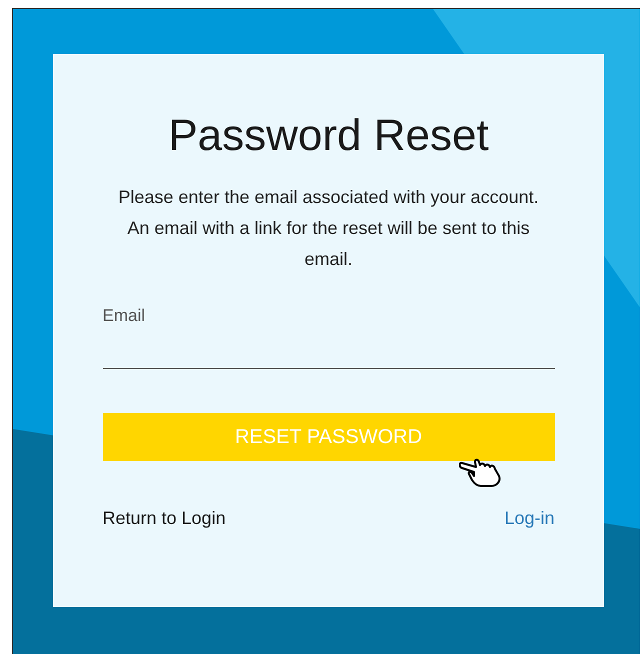 Image resolution: width=643 pixels, height=654 pixels. I want to click on email-label: Email, so click(124, 316).